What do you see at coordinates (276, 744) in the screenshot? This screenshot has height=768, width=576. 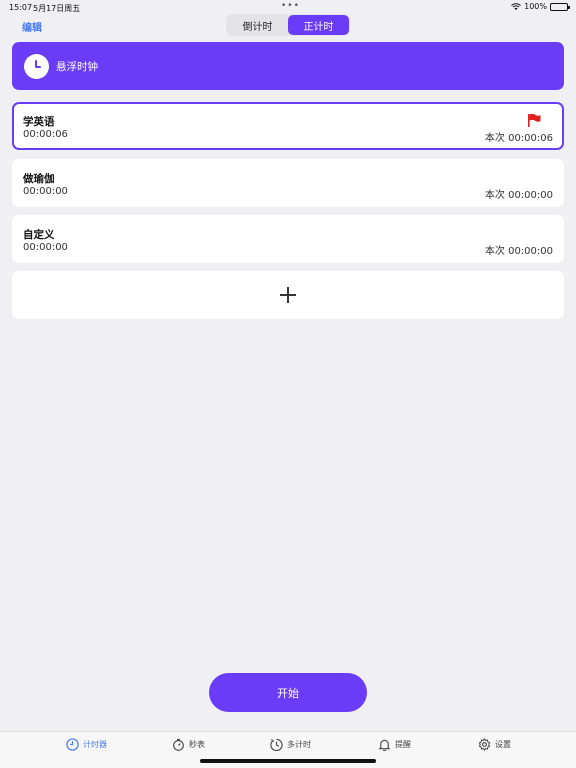 I see `multi-timer-icon` at bounding box center [276, 744].